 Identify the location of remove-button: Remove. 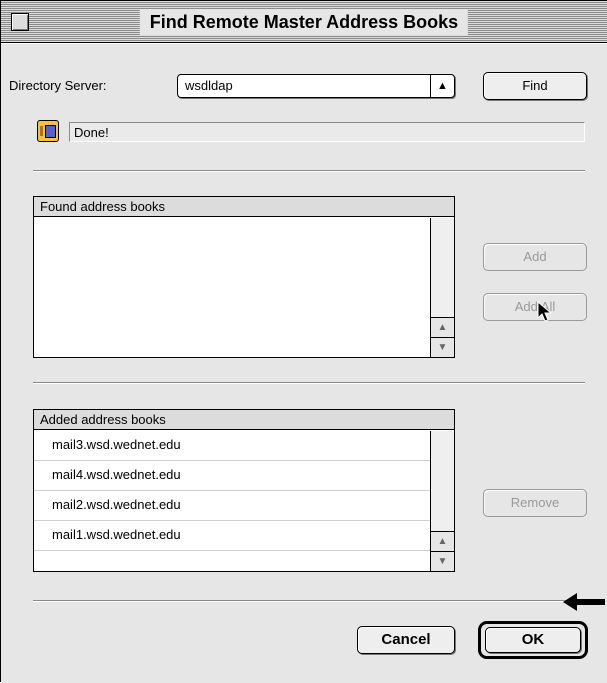
(535, 503).